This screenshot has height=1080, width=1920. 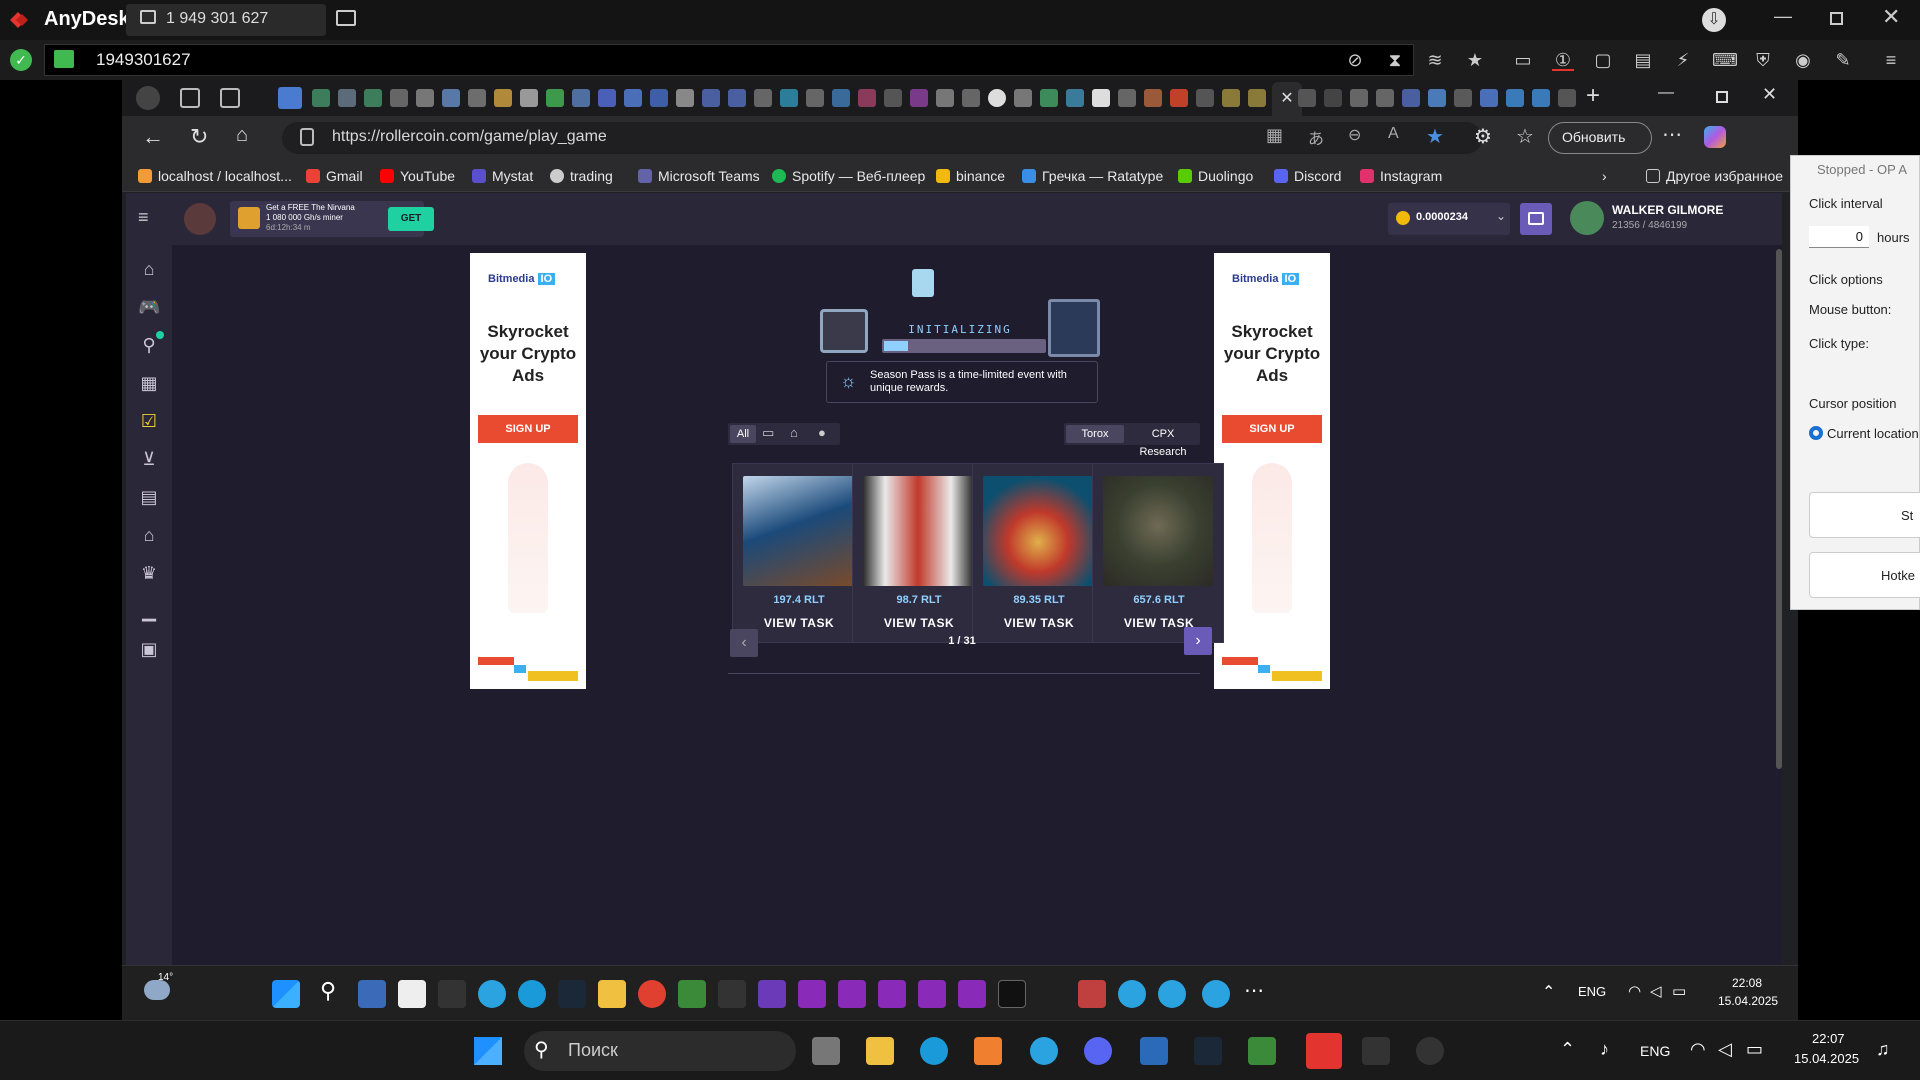 What do you see at coordinates (1393, 134) in the screenshot?
I see `read-aloud-icon: A` at bounding box center [1393, 134].